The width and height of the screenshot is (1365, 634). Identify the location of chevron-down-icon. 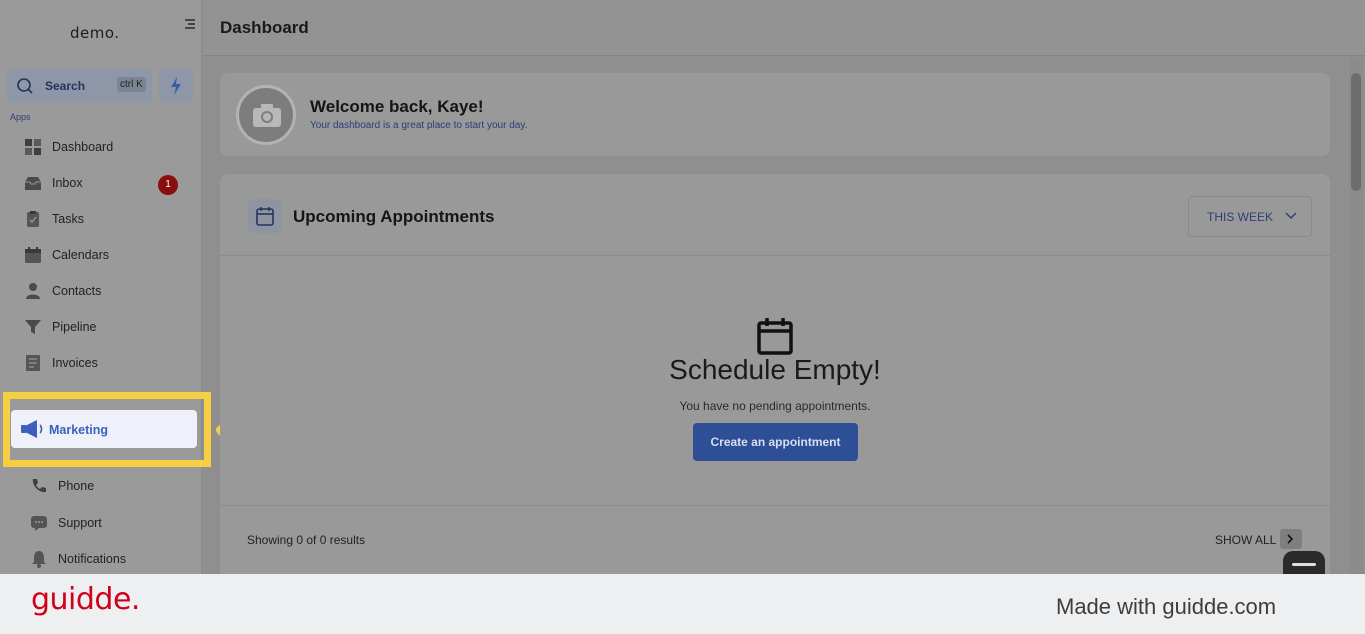
(1291, 216).